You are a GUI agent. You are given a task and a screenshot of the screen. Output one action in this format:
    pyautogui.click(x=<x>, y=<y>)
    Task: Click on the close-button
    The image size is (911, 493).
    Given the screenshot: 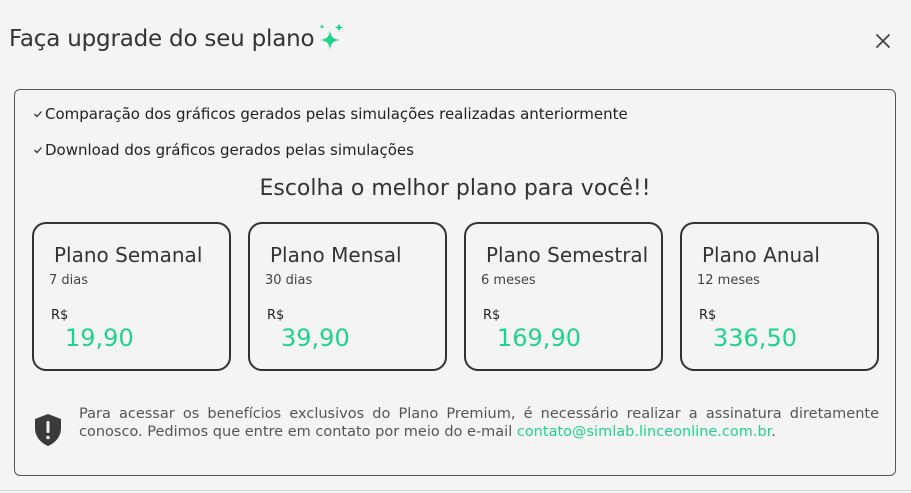 What is the action you would take?
    pyautogui.click(x=883, y=41)
    